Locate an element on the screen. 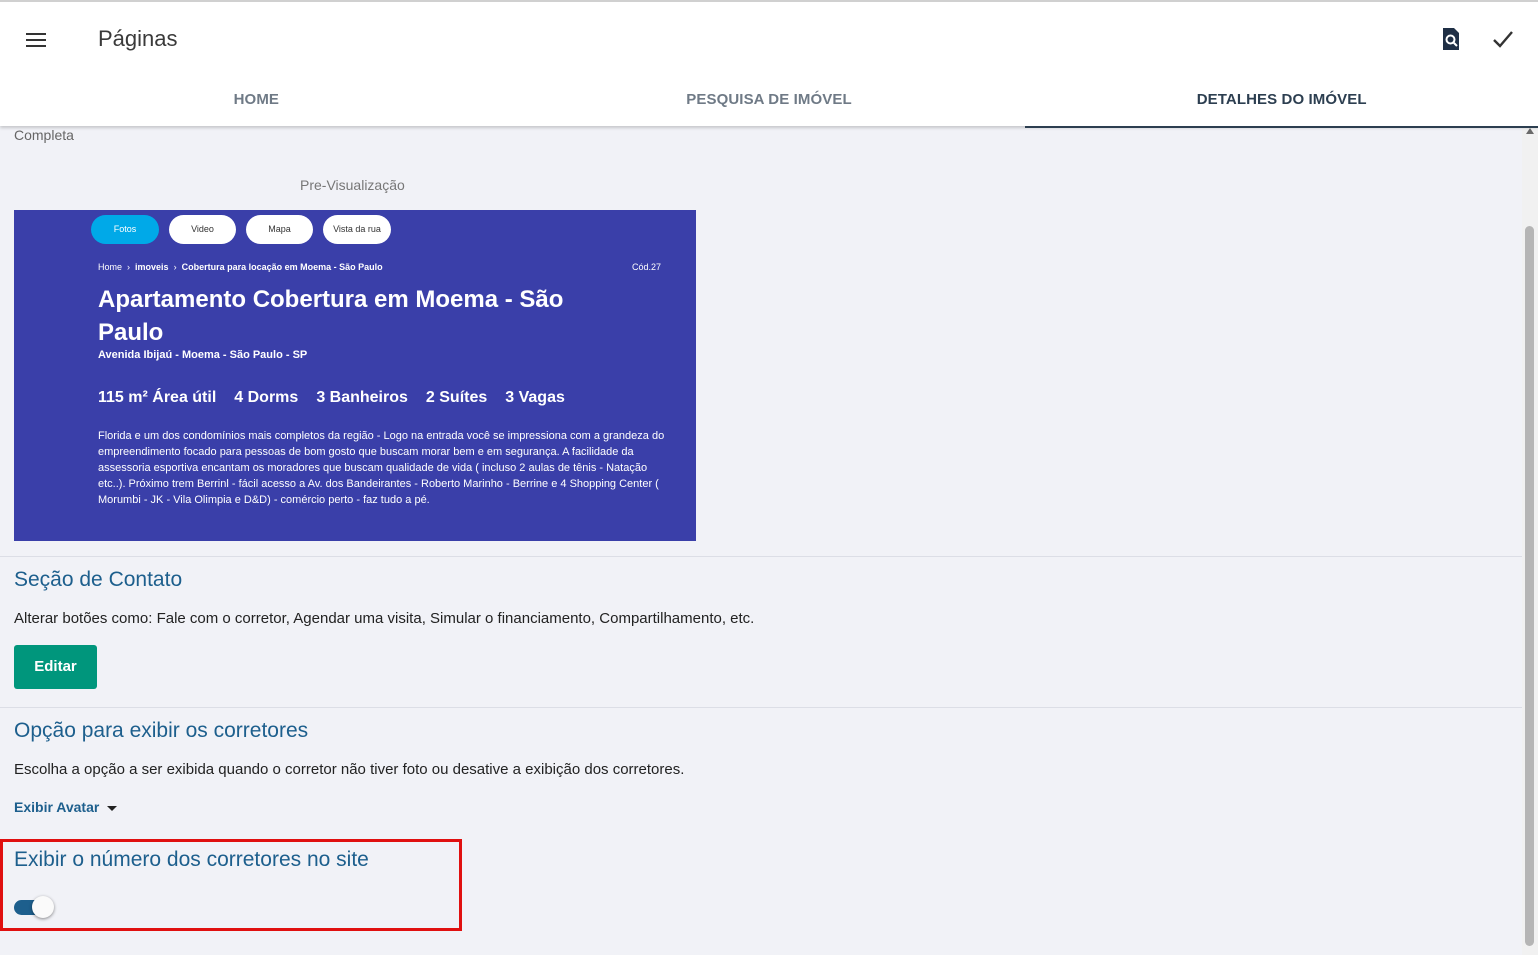  brokers-section-title: Opção para exibir os corretores is located at coordinates (161, 730).